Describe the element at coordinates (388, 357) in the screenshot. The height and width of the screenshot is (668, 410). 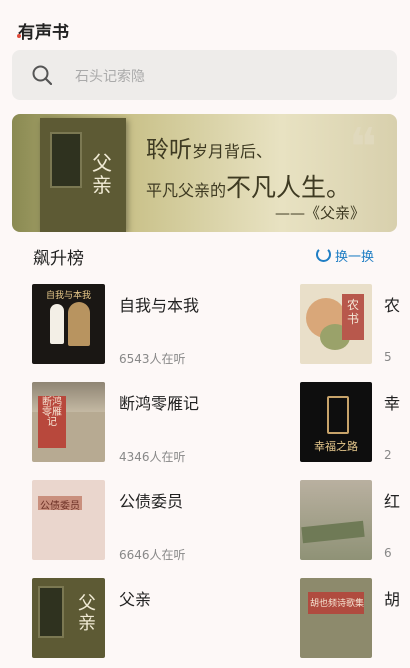
I see `listener-count-peek: 5` at that location.